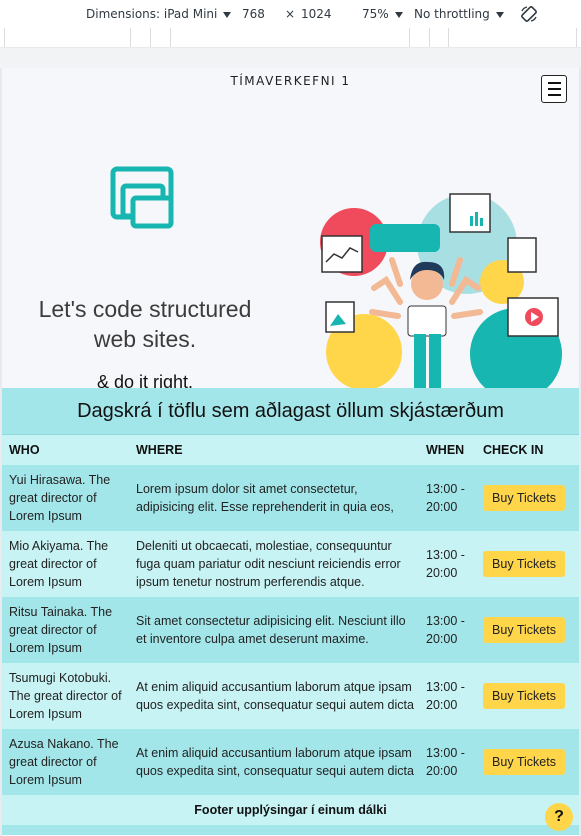  What do you see at coordinates (290, 830) in the screenshot?
I see `table-bottom` at bounding box center [290, 830].